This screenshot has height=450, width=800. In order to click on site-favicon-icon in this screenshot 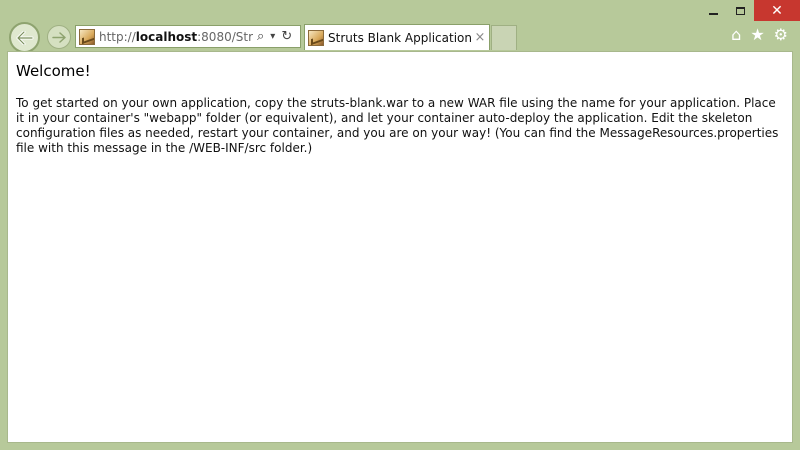, I will do `click(87, 36)`.